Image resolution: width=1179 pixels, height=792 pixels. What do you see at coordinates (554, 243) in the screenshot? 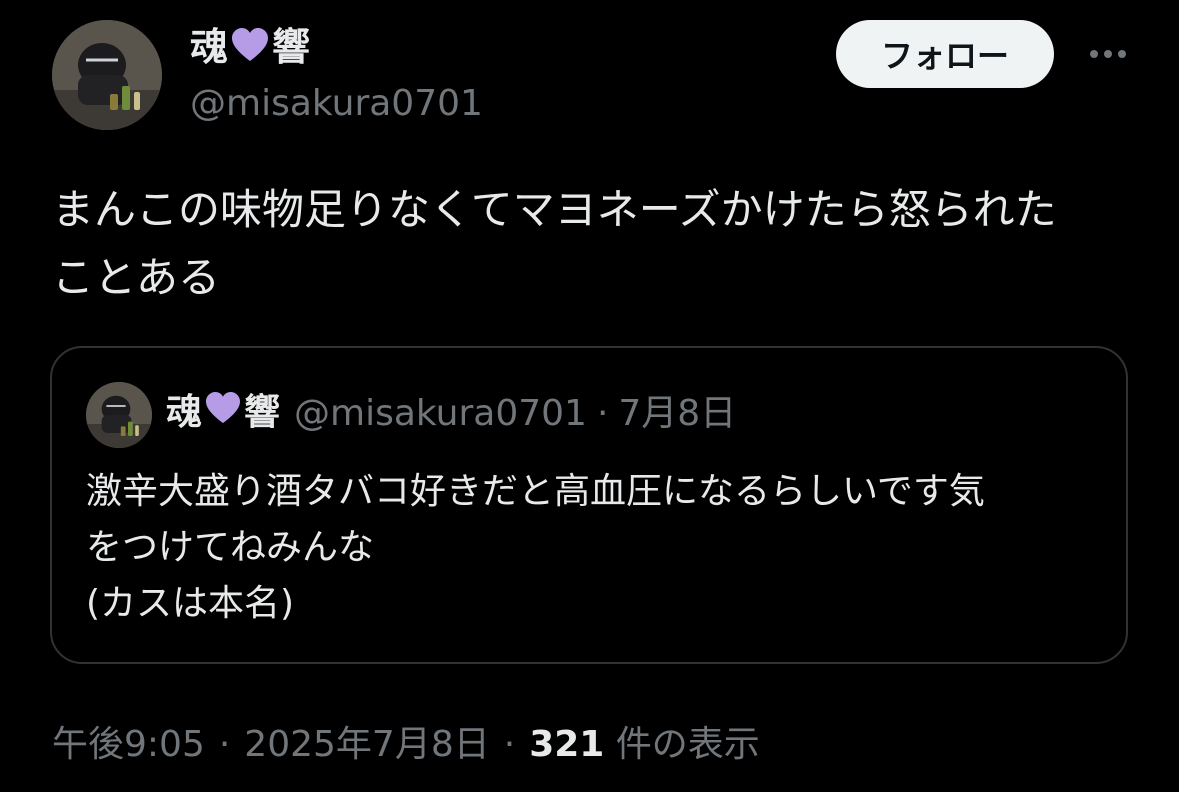
I see `tweet-text: まんこの味物足りなくてマヨネーズかけたら怒られた ことある` at bounding box center [554, 243].